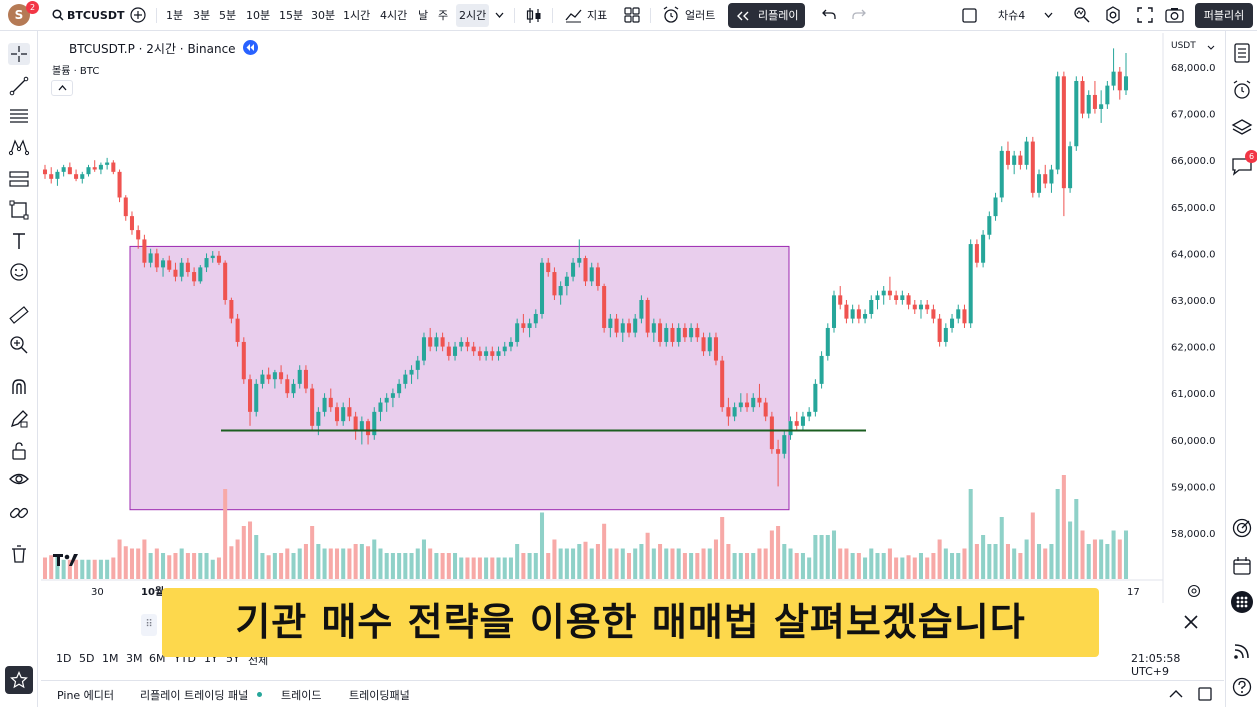 The height and width of the screenshot is (707, 1257). What do you see at coordinates (19, 210) in the screenshot?
I see `shapes-rectangle-icon` at bounding box center [19, 210].